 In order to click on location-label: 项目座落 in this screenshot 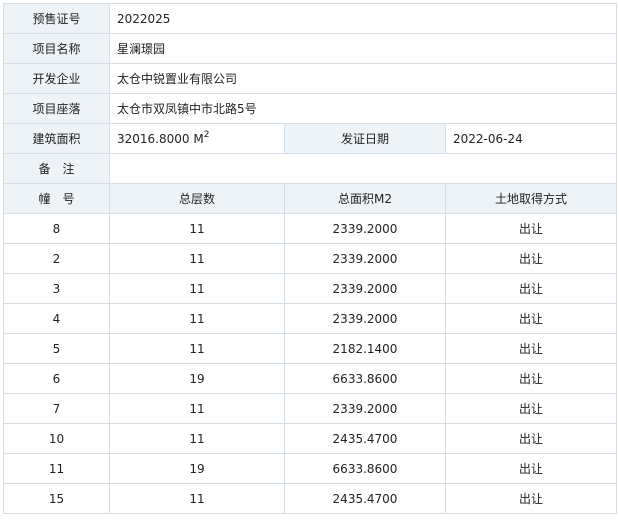, I will do `click(56, 108)`.